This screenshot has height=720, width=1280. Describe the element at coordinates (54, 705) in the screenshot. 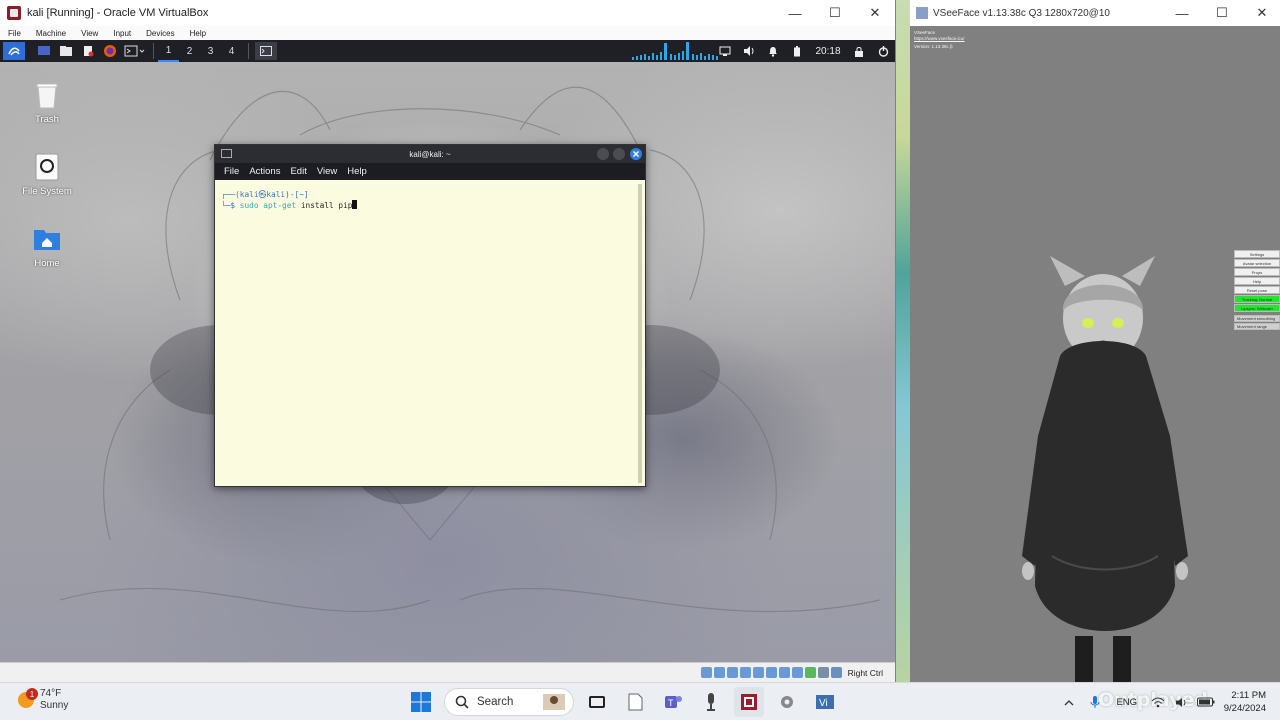

I see `weather-description: Sunny` at that location.